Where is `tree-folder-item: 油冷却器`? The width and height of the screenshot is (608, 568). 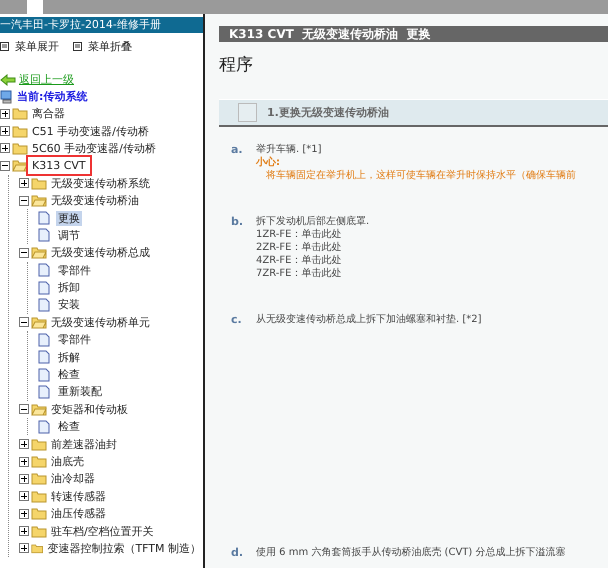
tree-folder-item: 油冷却器 is located at coordinates (73, 478).